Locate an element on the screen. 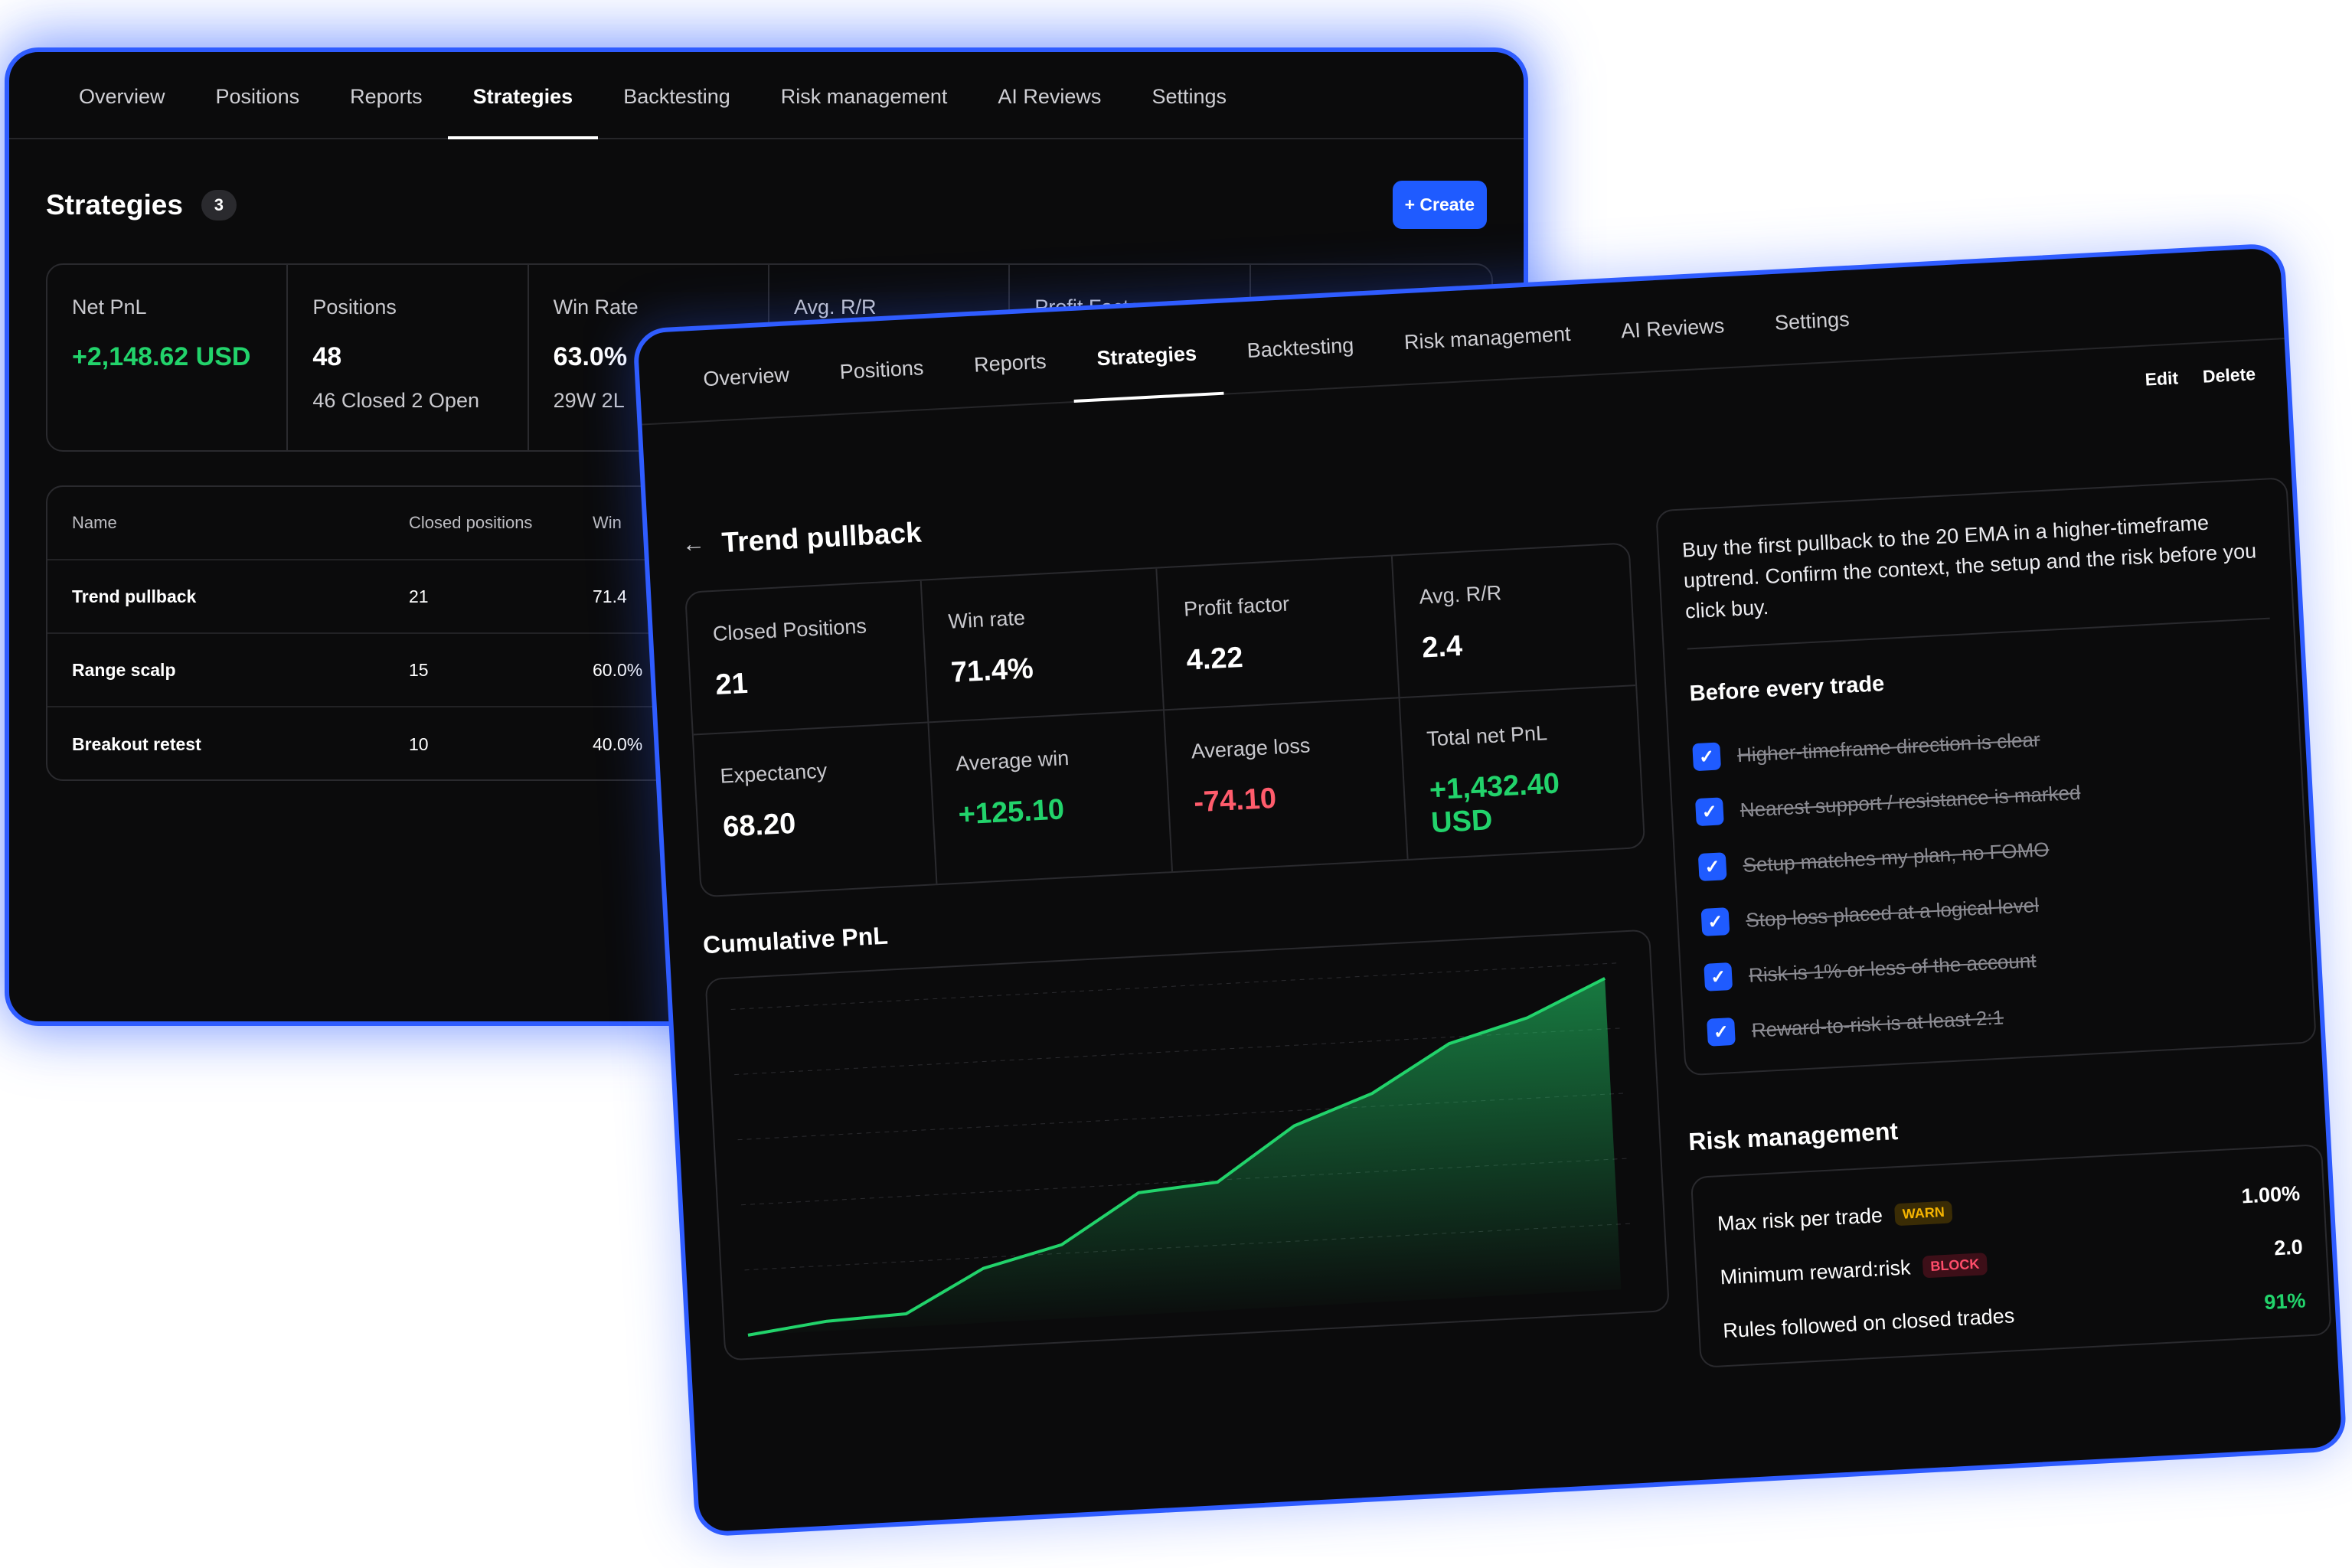 This screenshot has height=1568, width=2352. metric-label: Avg. R/R is located at coordinates (1460, 595).